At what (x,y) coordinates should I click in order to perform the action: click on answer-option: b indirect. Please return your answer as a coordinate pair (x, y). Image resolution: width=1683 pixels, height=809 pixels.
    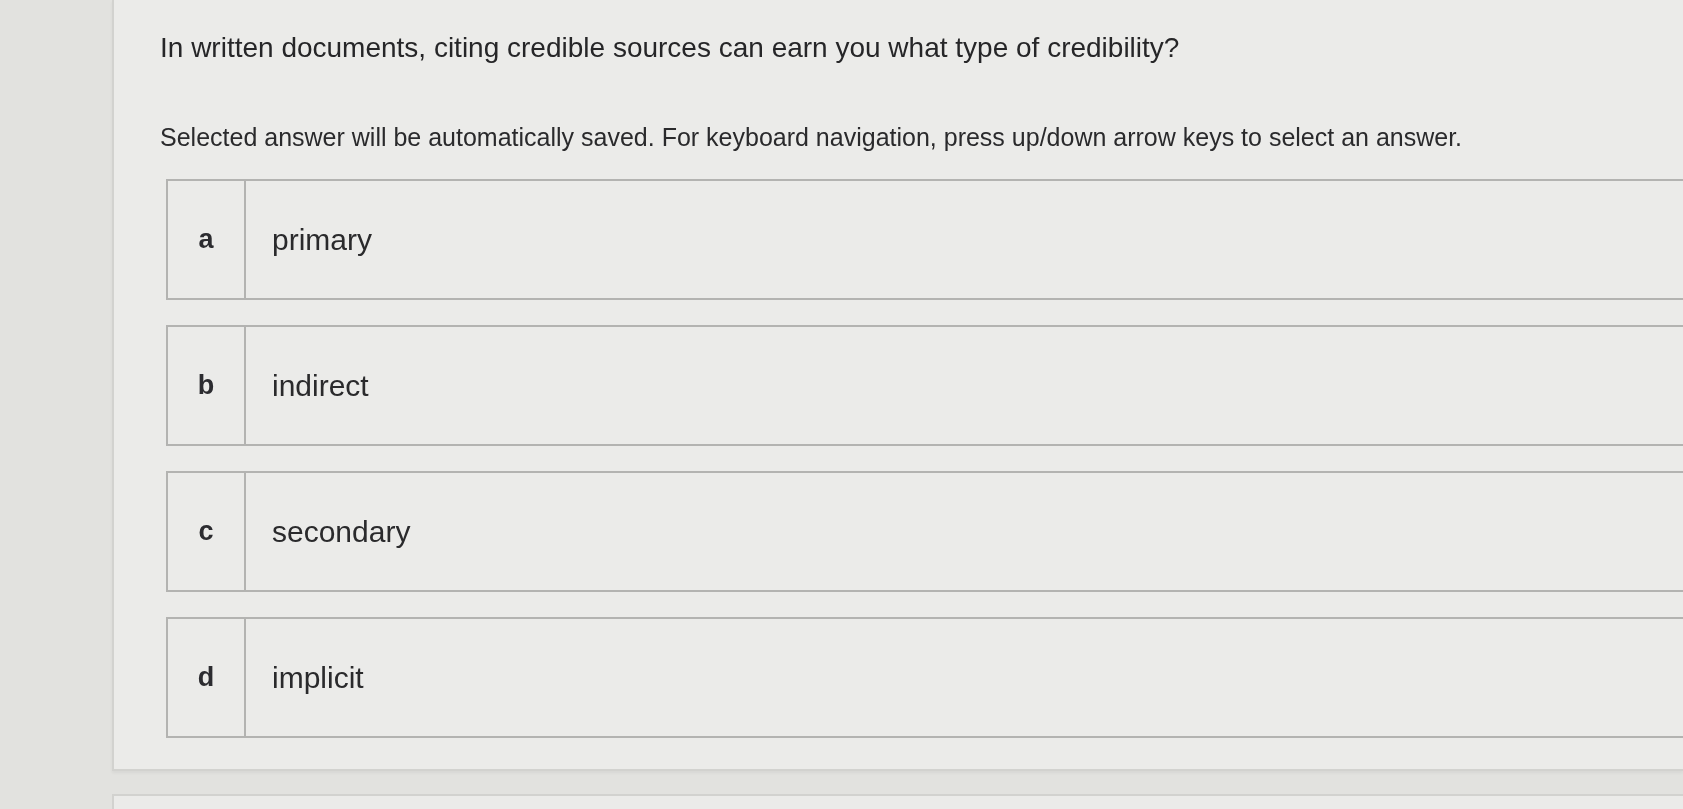
    Looking at the image, I should click on (924, 385).